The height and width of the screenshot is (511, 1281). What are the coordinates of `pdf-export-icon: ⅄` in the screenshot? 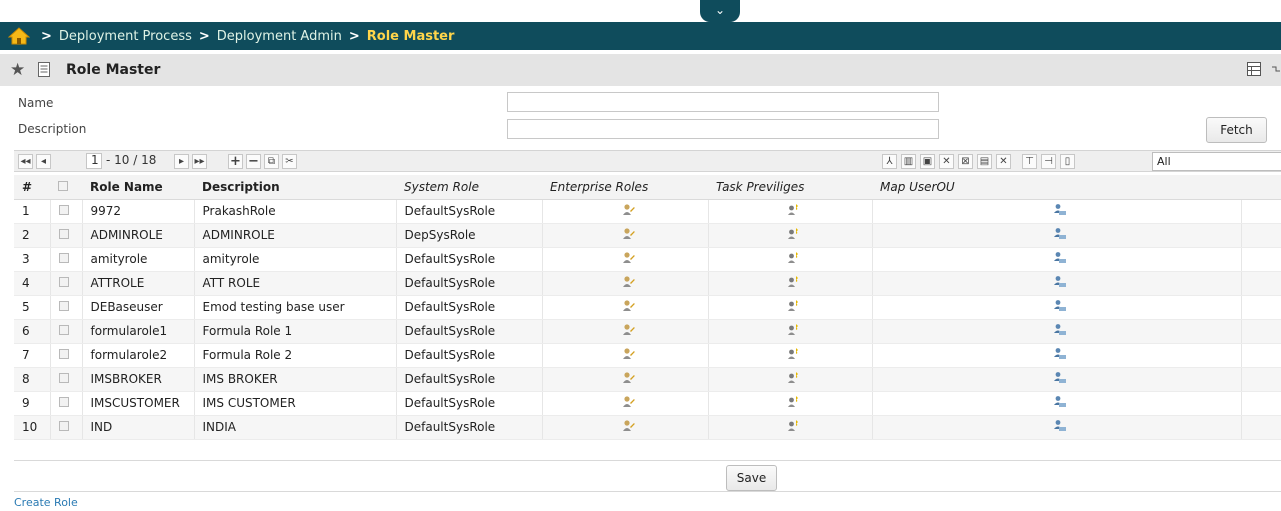 It's located at (889, 161).